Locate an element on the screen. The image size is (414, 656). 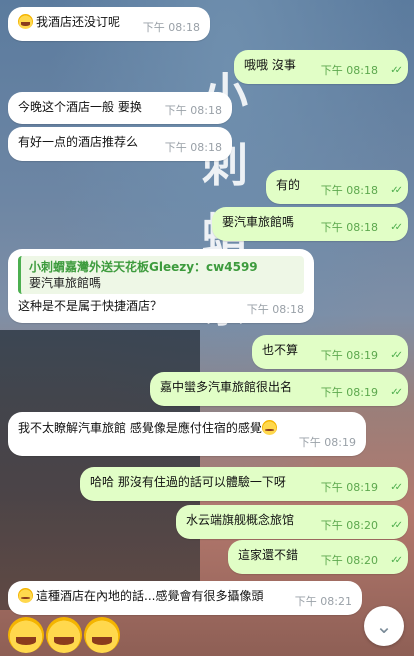
message-incoming: 我酒店还没订呢 下午 08:18 is located at coordinates (109, 24).